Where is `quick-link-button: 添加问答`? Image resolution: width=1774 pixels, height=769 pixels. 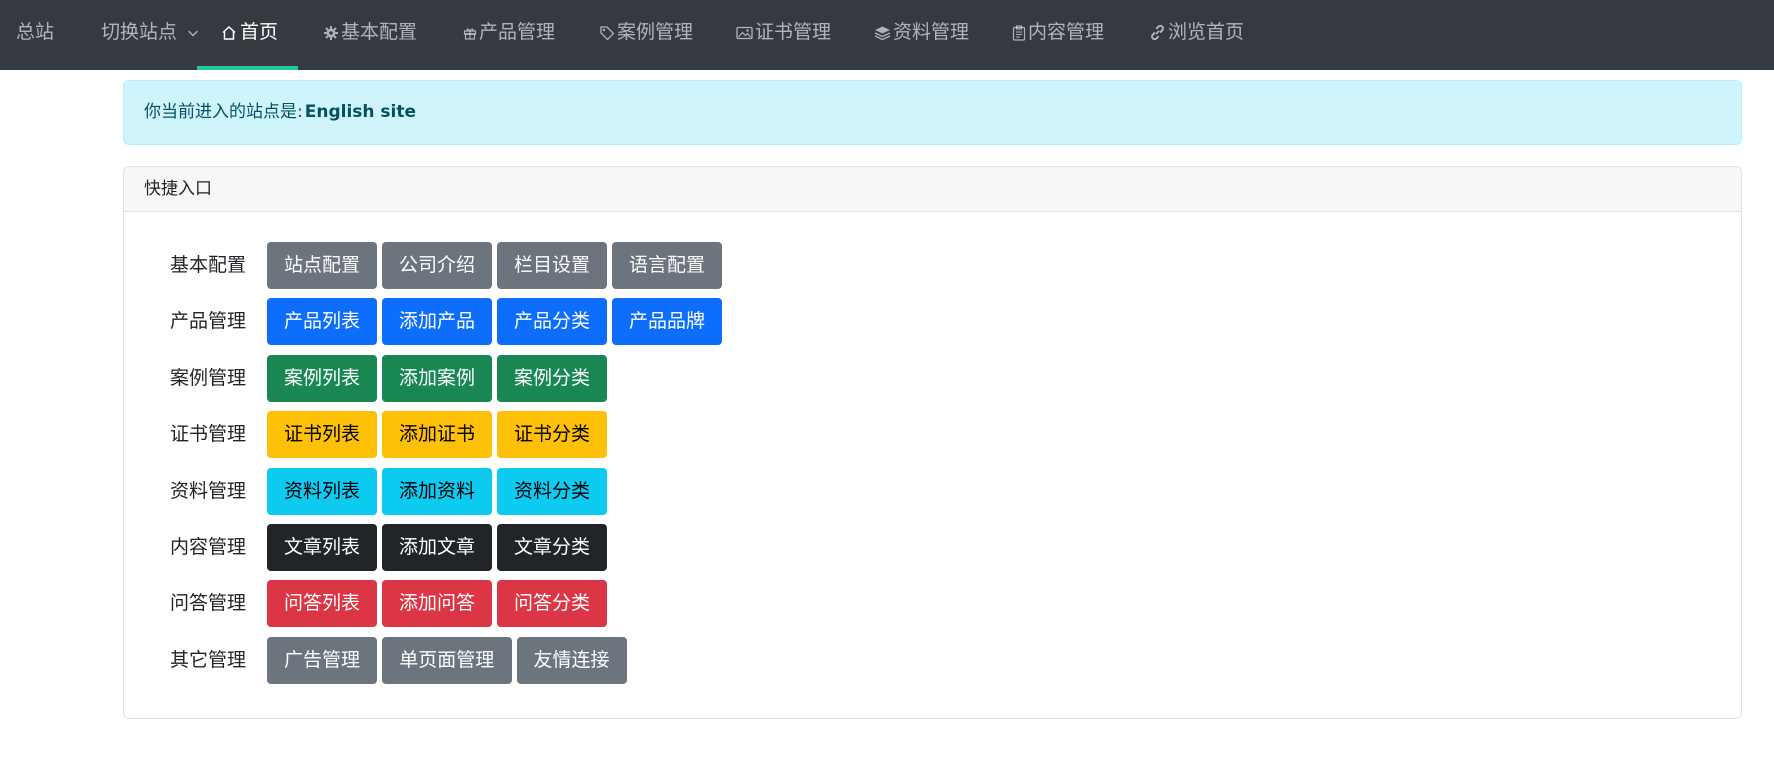 quick-link-button: 添加问答 is located at coordinates (437, 604).